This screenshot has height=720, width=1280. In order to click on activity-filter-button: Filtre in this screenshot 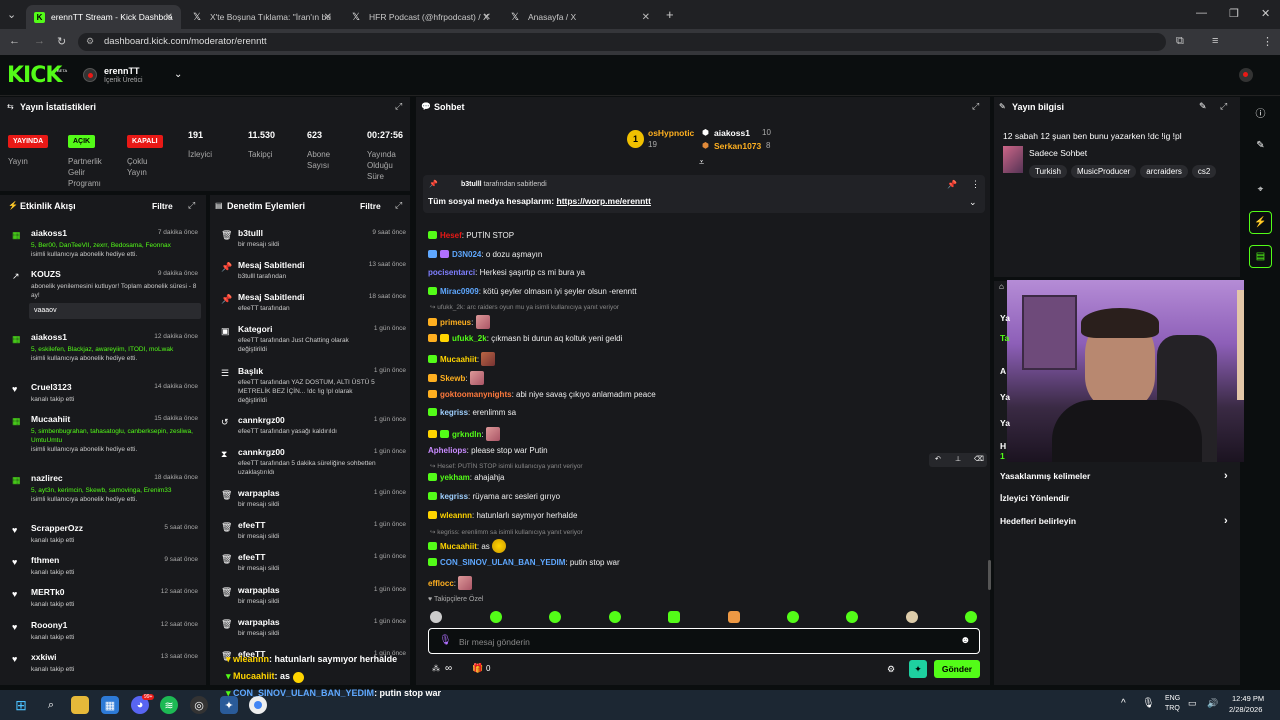, I will do `click(162, 206)`.